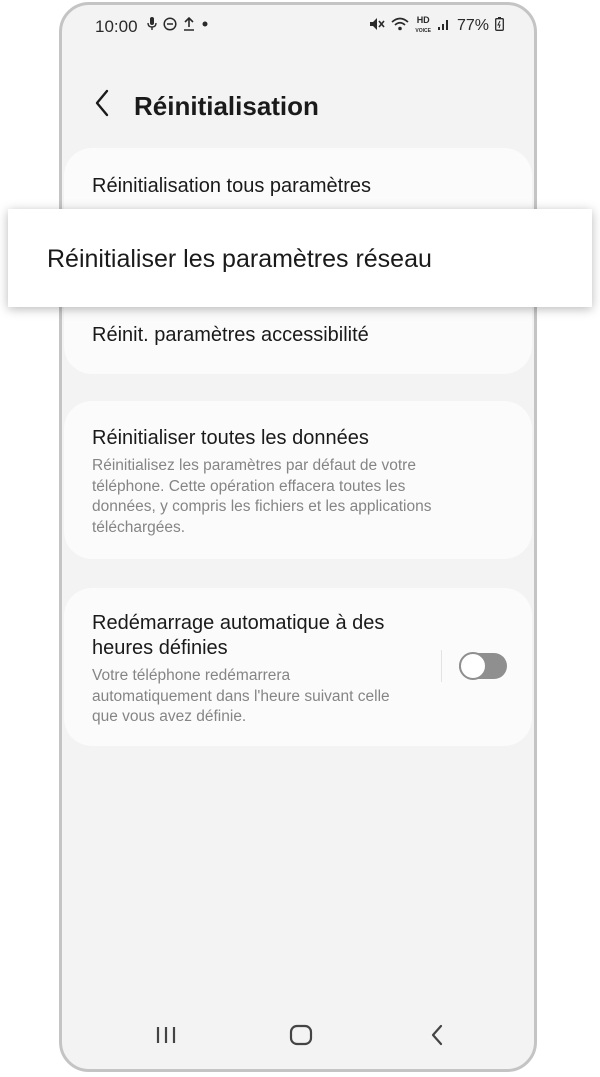  I want to click on reset-all-settings-item: Réinitialisation tous paramètres, so click(231, 186).